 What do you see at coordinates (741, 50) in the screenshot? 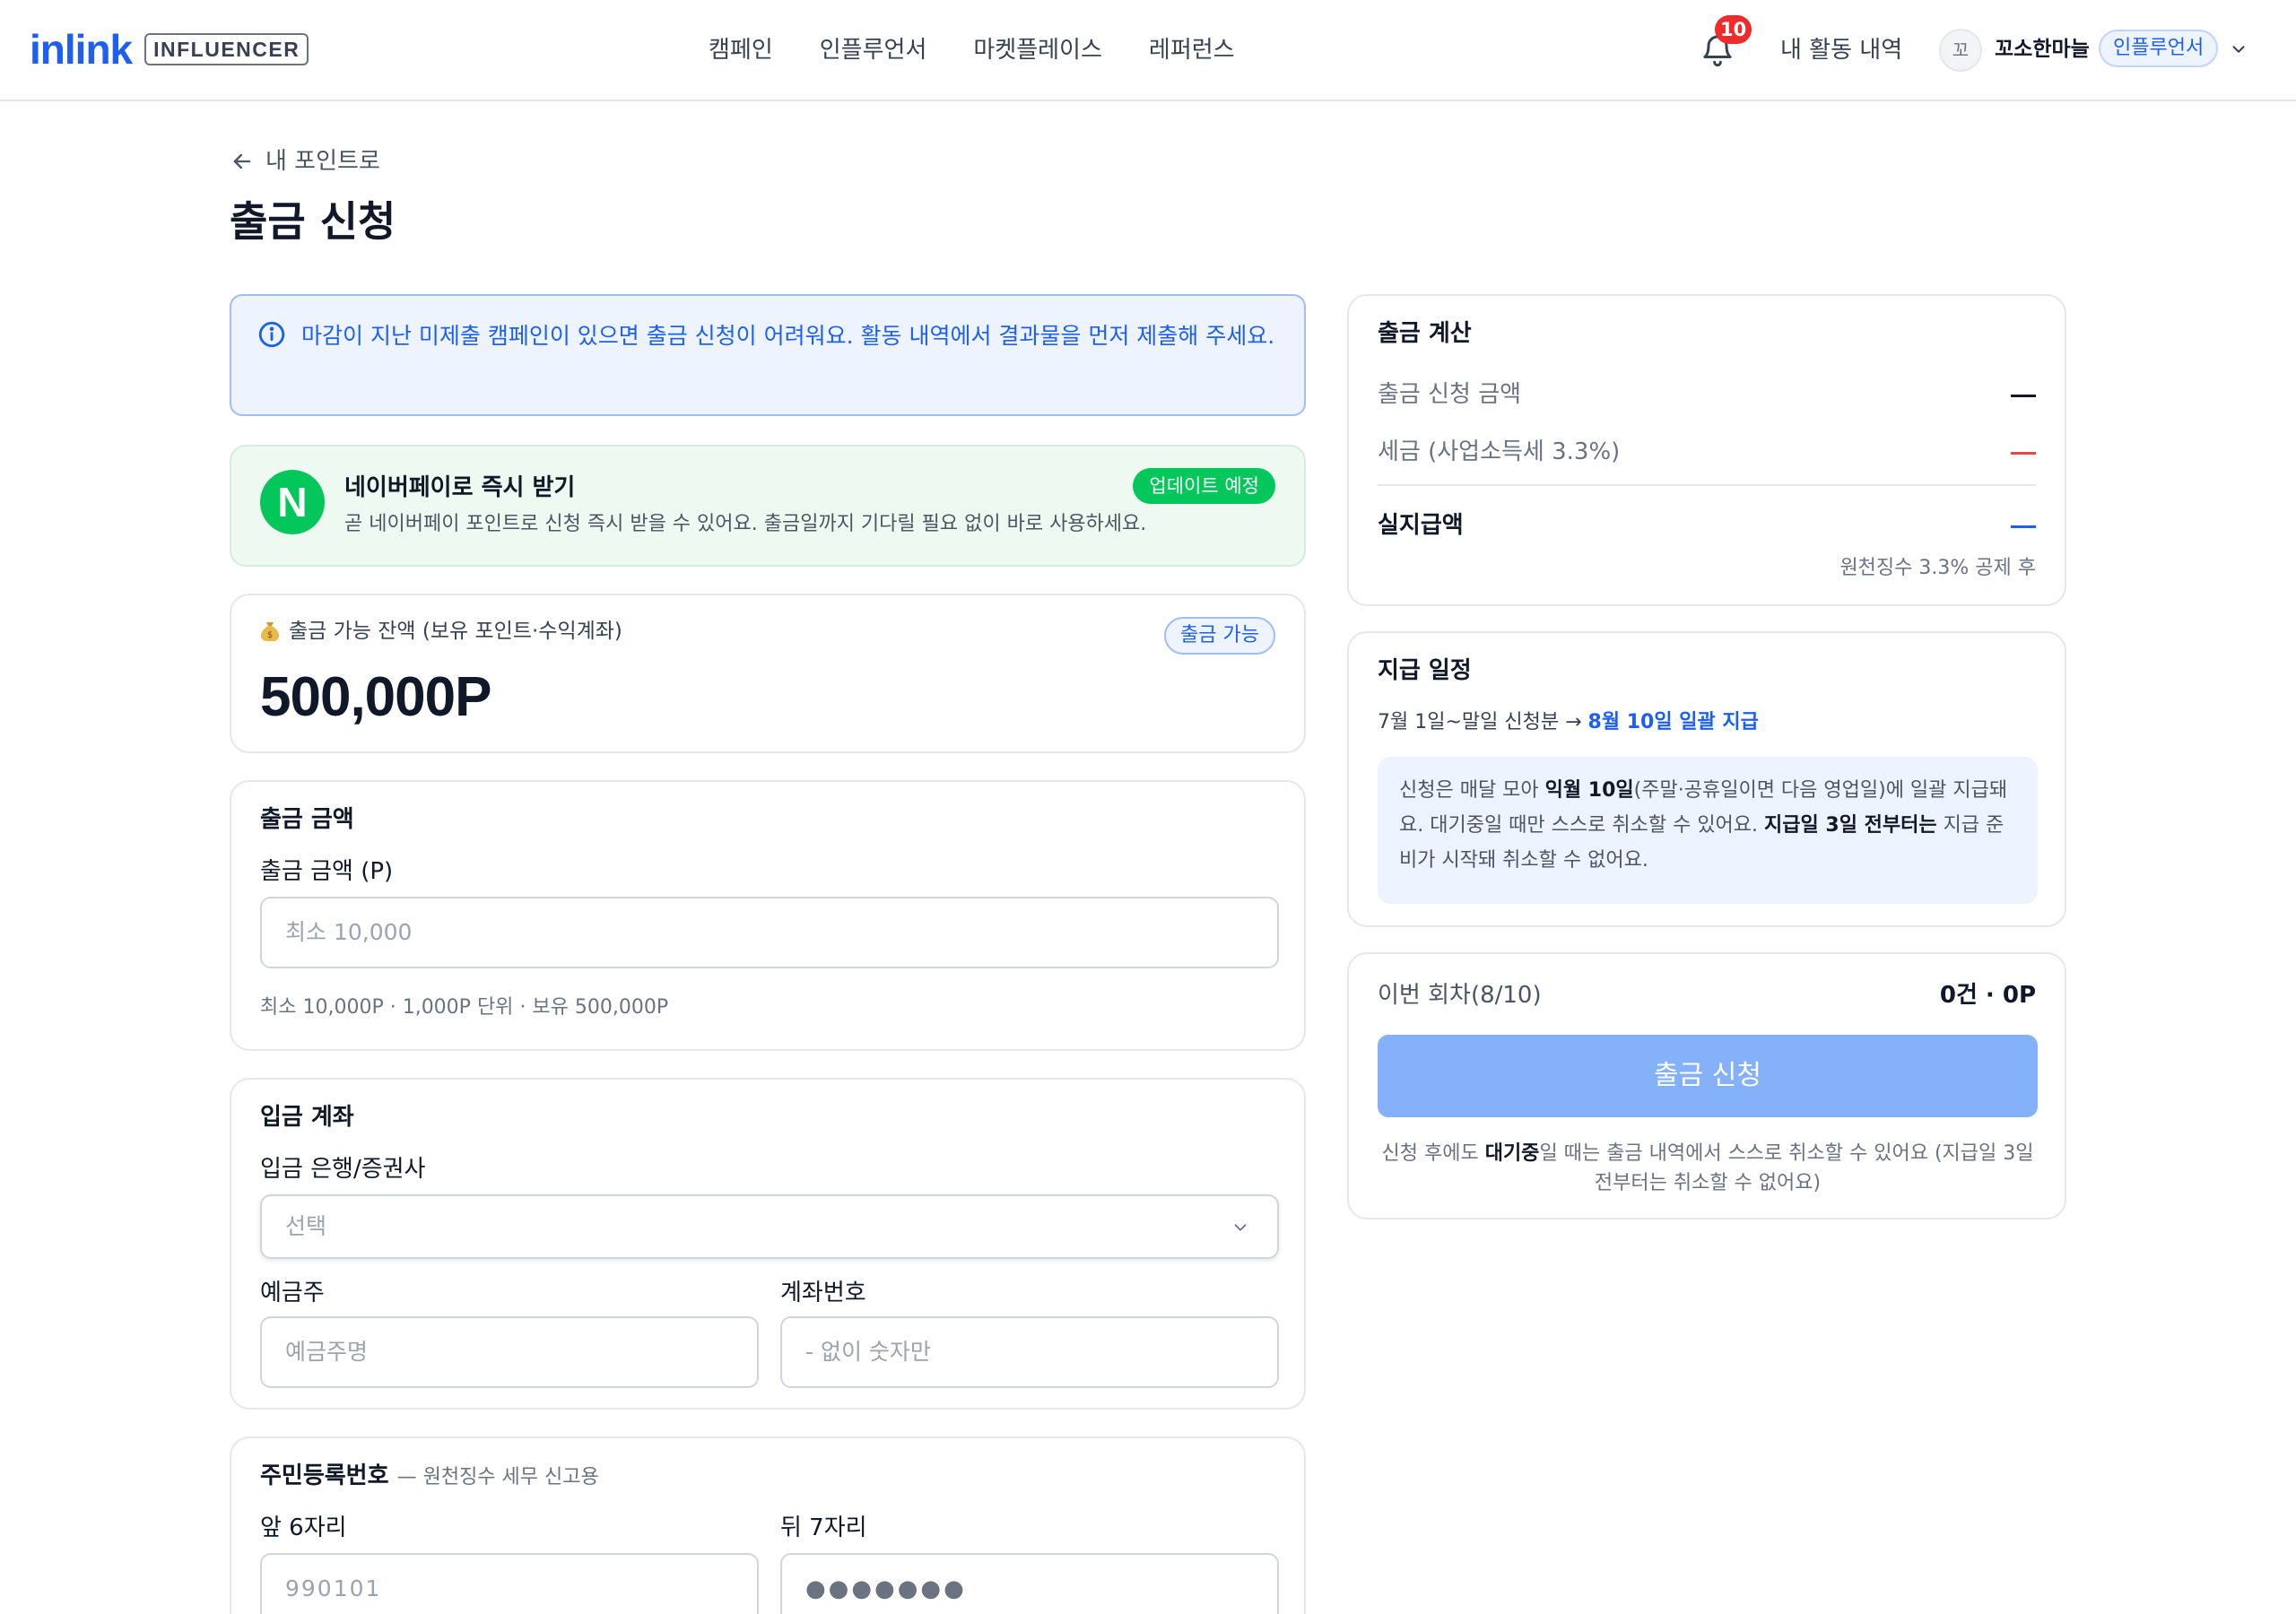
I see `nav-campaign: 캠페인` at bounding box center [741, 50].